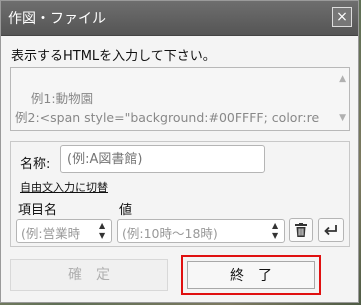  I want to click on value-input: (例:10時〜18時) ▲ ▼, so click(201, 231).